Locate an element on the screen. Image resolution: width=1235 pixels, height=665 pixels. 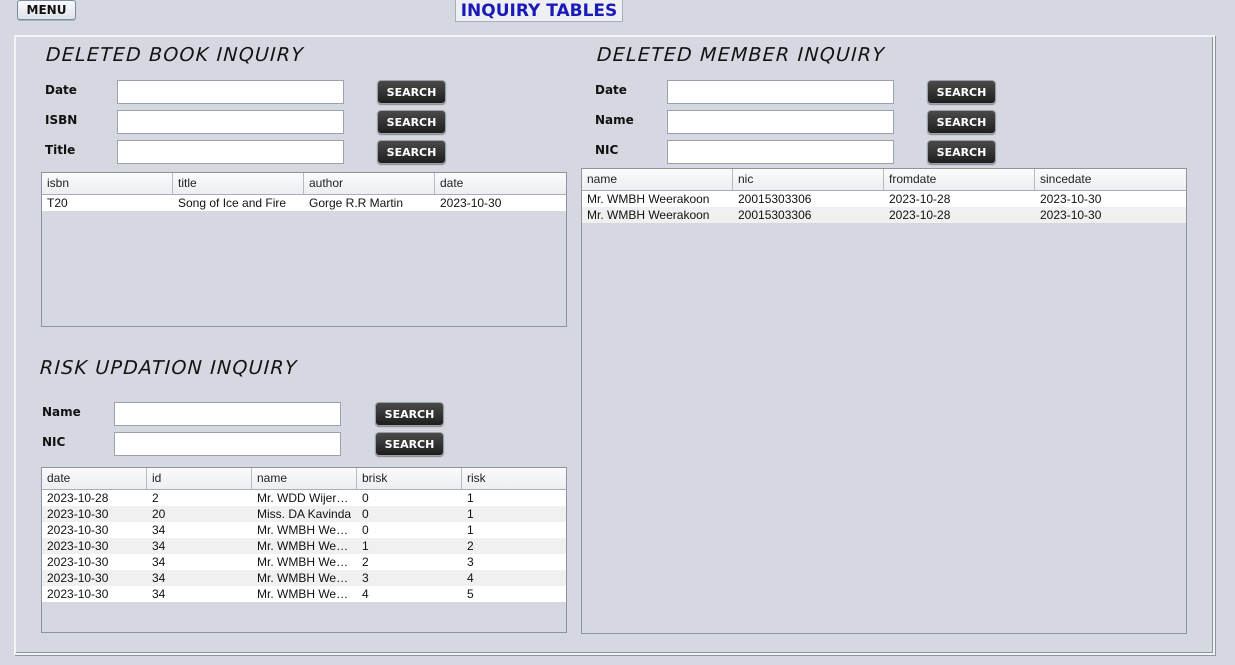
table-header: date id name brisk risk is located at coordinates (304, 479).